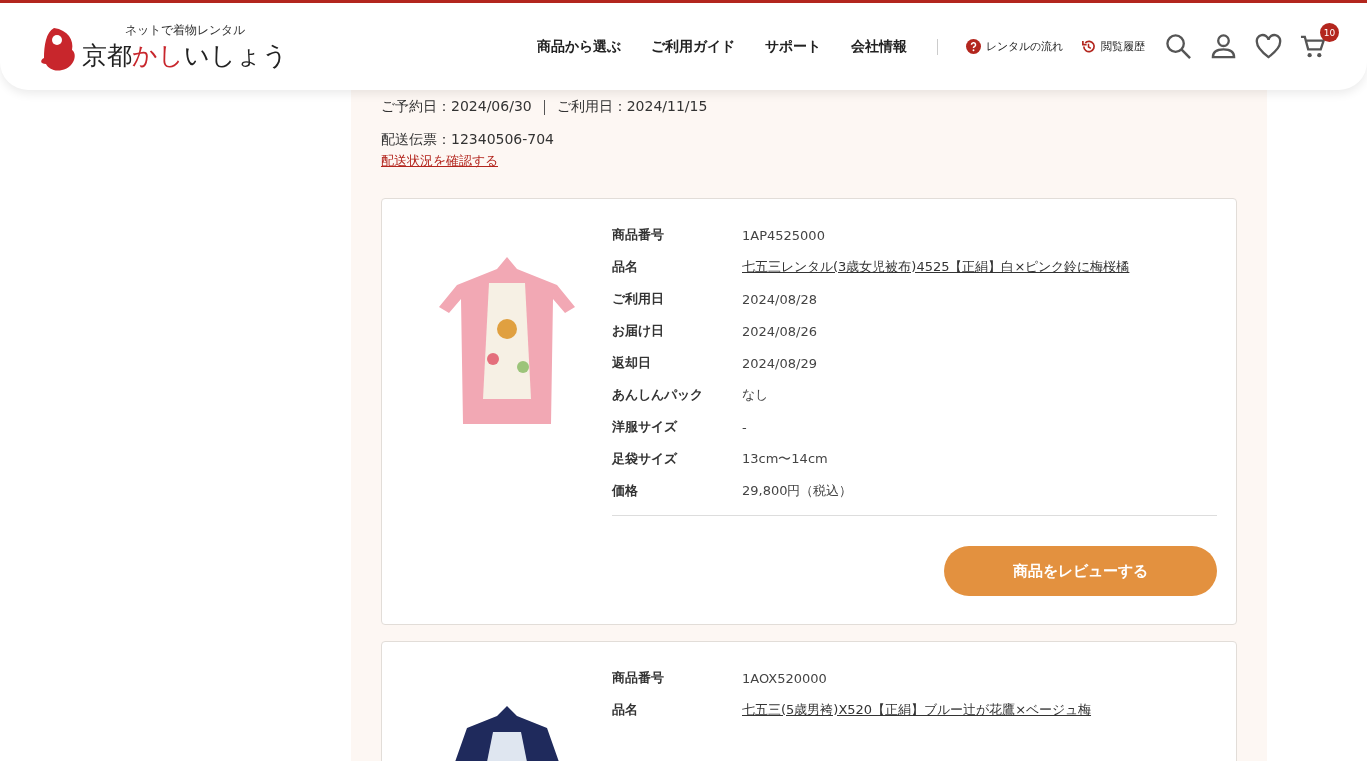  What do you see at coordinates (1088, 46) in the screenshot?
I see `history-icon` at bounding box center [1088, 46].